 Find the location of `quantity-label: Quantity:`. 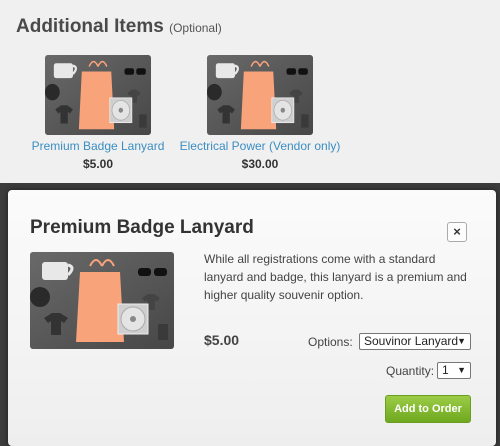

quantity-label: Quantity: is located at coordinates (410, 371).